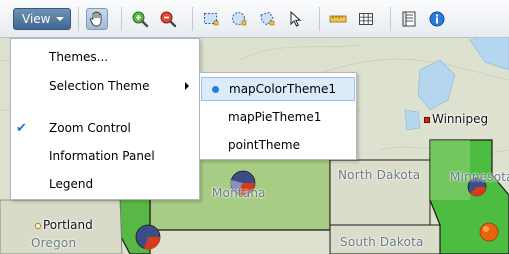 The image size is (509, 254). What do you see at coordinates (90, 128) in the screenshot?
I see `menu-item-label: Zoom Control` at bounding box center [90, 128].